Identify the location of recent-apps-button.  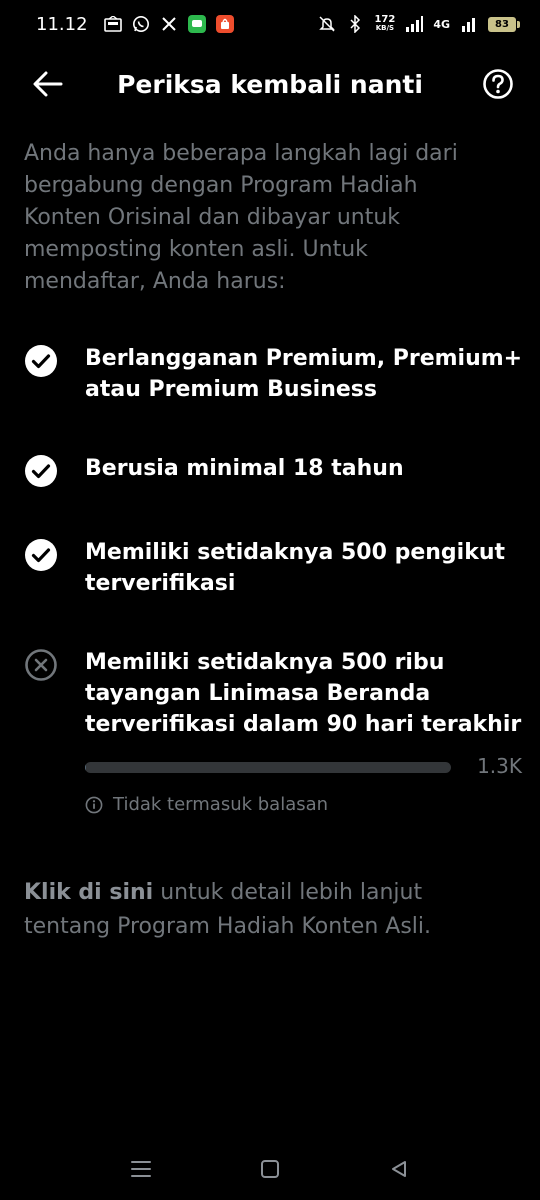
(141, 1169).